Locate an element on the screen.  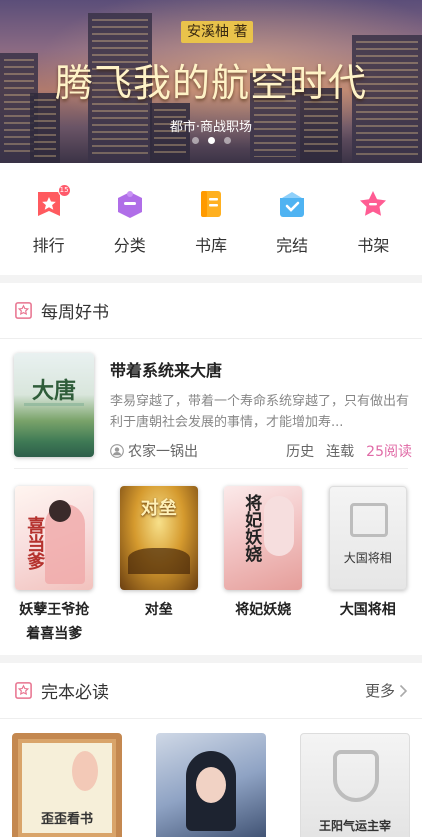
book-title: 对垒 is located at coordinates (158, 610).